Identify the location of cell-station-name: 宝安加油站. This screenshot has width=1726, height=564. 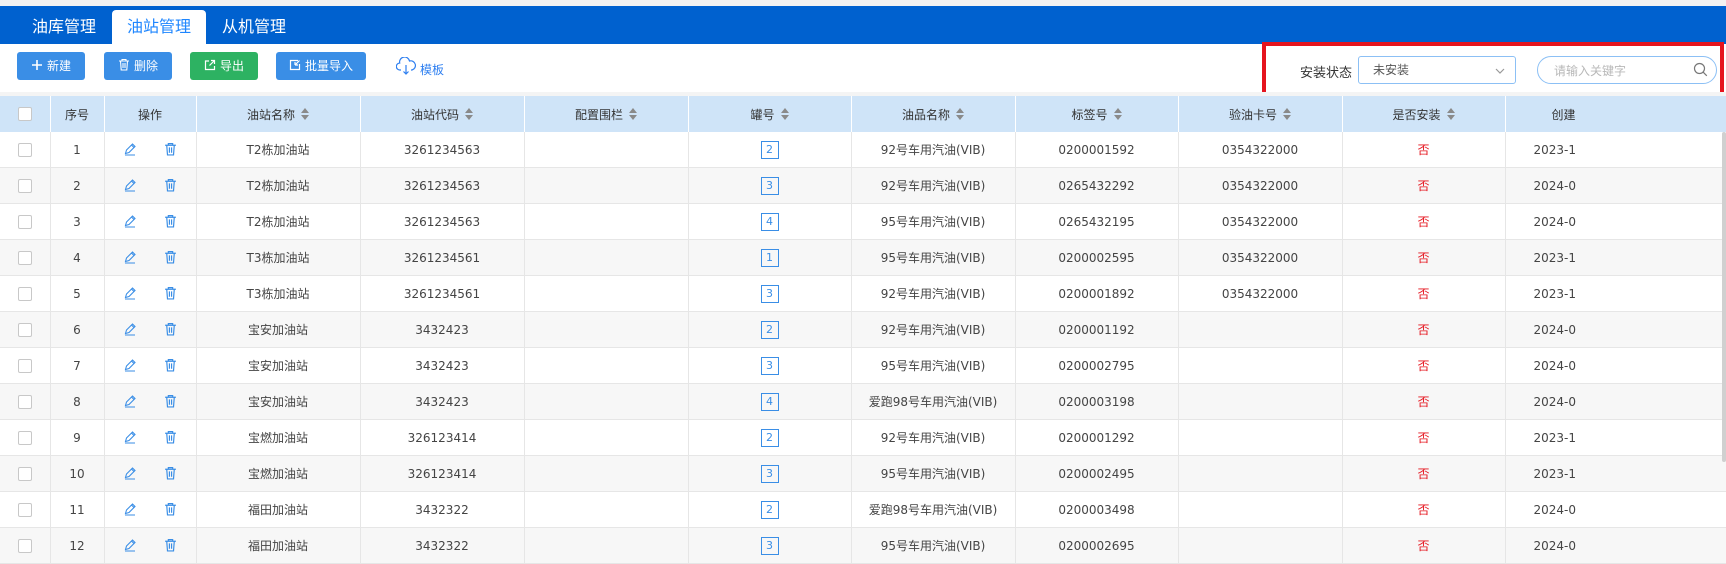
(278, 401).